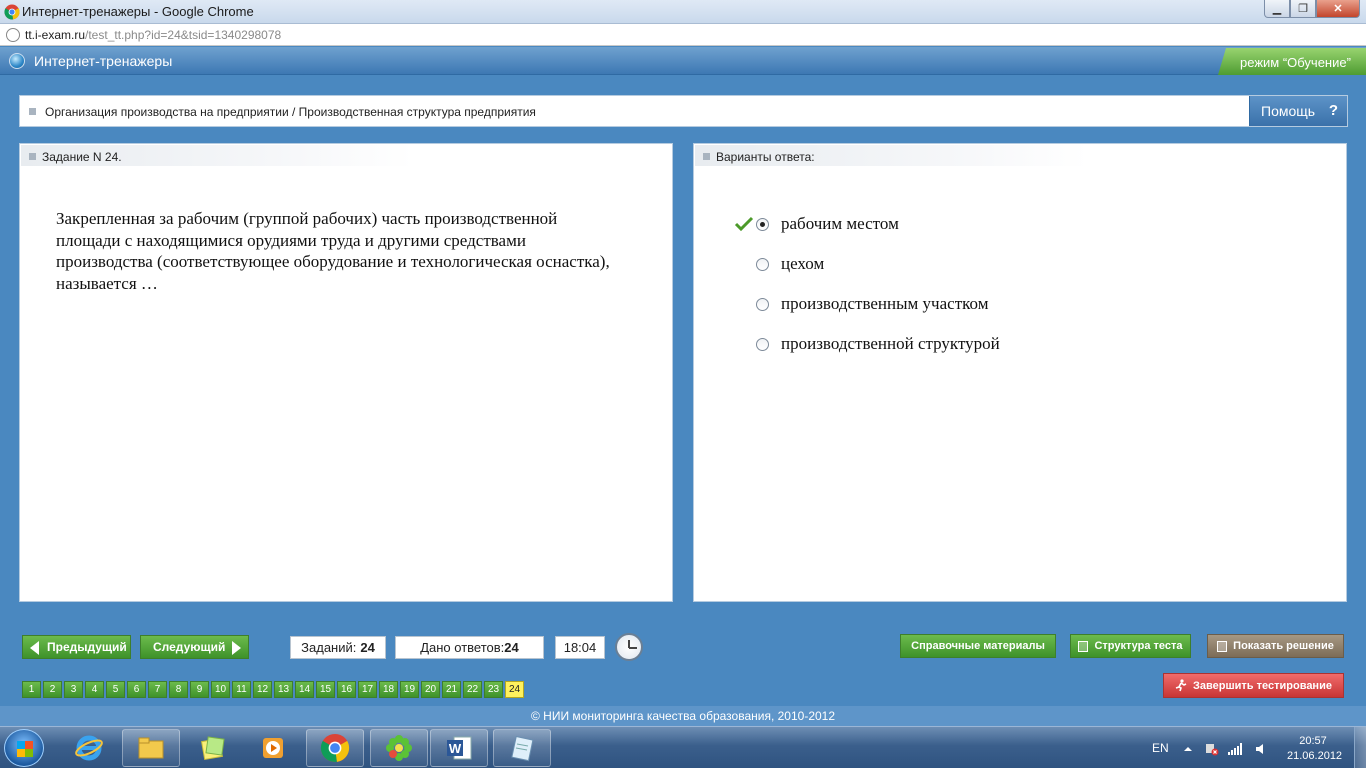 The height and width of the screenshot is (768, 1366). Describe the element at coordinates (580, 647) in the screenshot. I see `timer: 18:04` at that location.